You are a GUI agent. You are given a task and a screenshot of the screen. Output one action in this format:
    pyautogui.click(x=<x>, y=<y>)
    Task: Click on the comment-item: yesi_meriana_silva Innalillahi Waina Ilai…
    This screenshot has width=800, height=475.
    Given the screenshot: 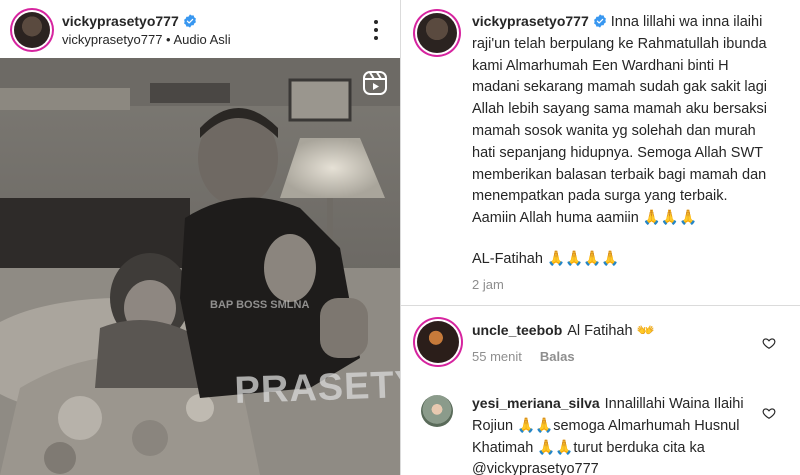 What is the action you would take?
    pyautogui.click(x=600, y=425)
    